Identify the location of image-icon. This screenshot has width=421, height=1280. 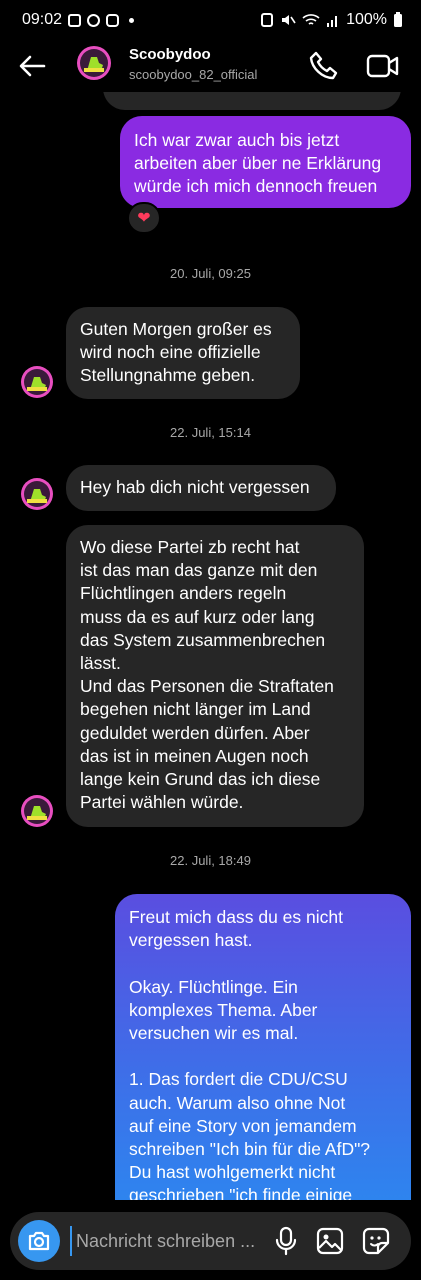
(330, 1241).